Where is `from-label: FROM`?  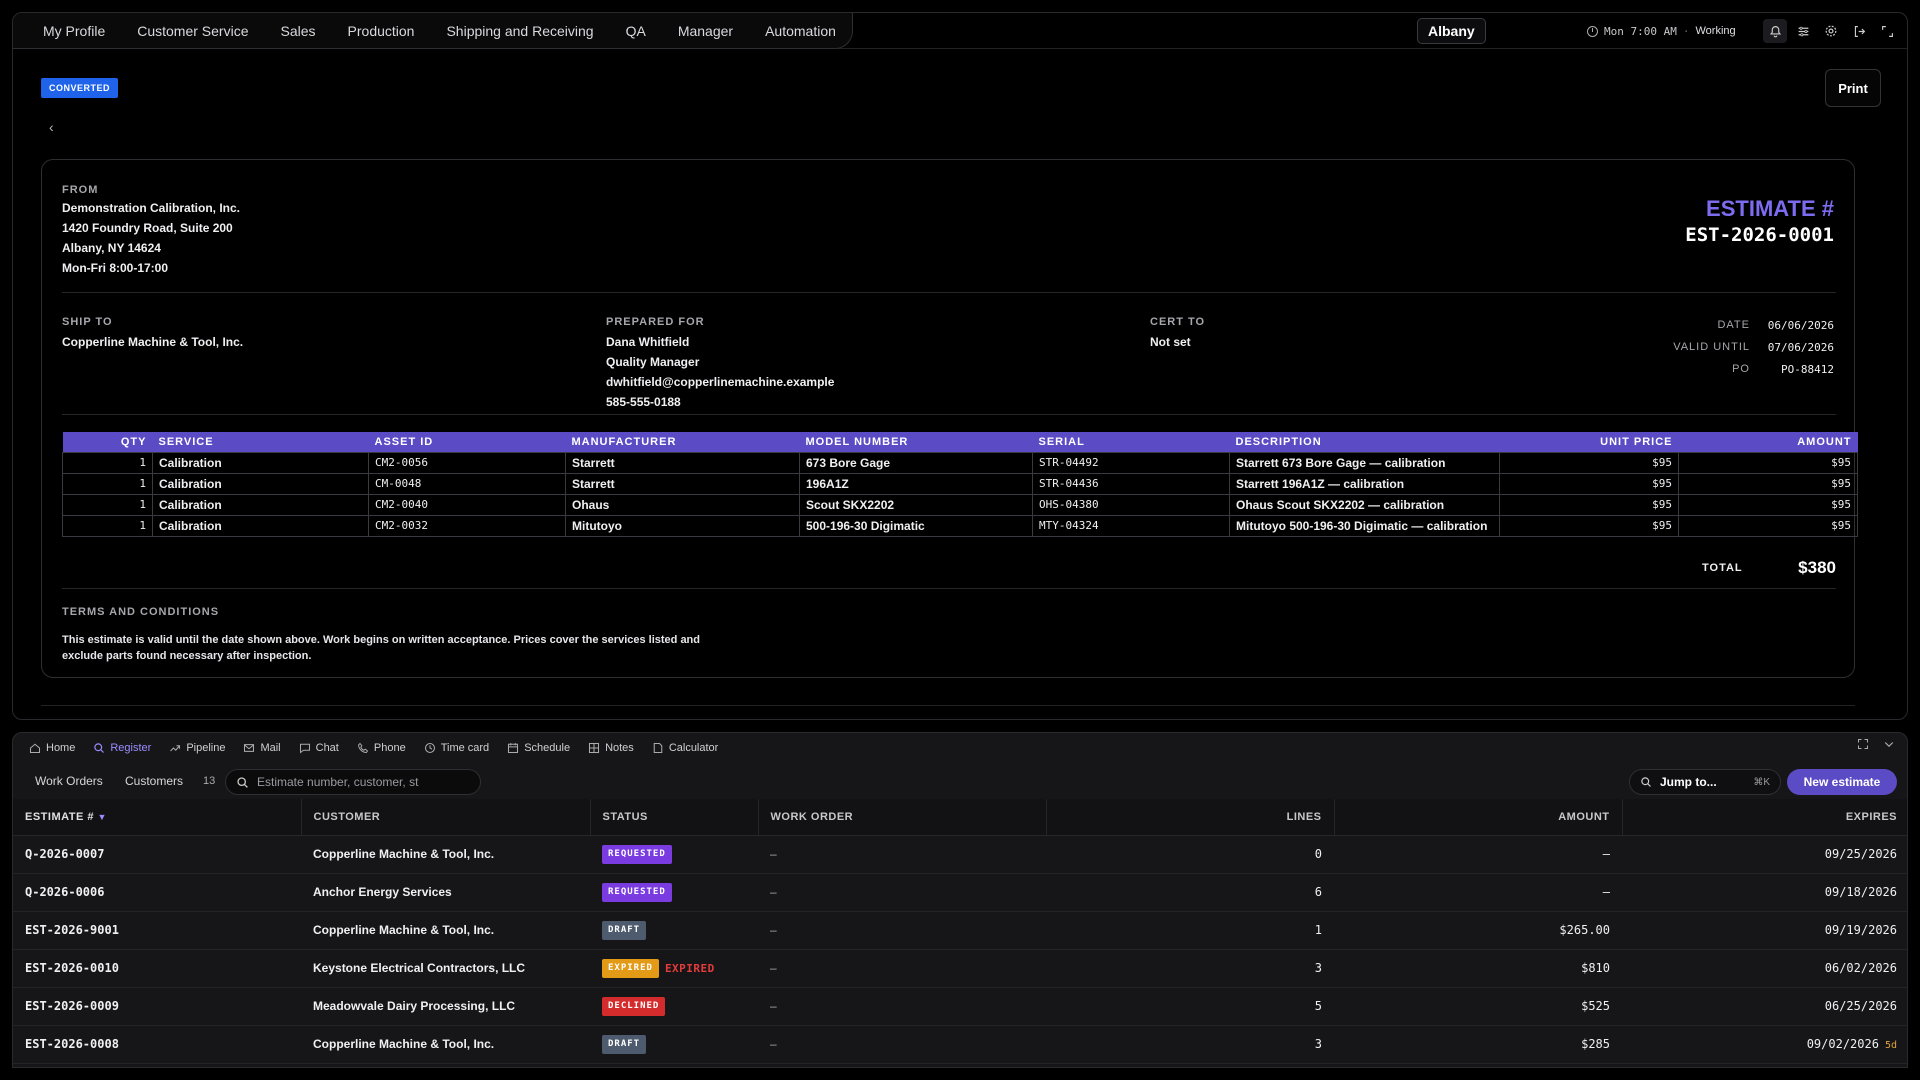 from-label: FROM is located at coordinates (80, 190).